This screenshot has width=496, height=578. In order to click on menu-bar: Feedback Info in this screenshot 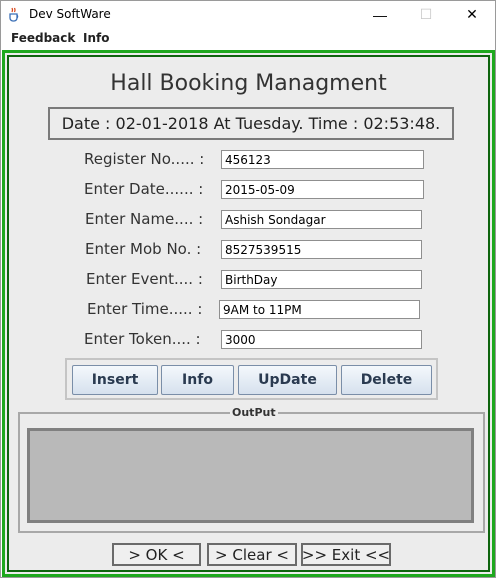, I will do `click(248, 38)`.